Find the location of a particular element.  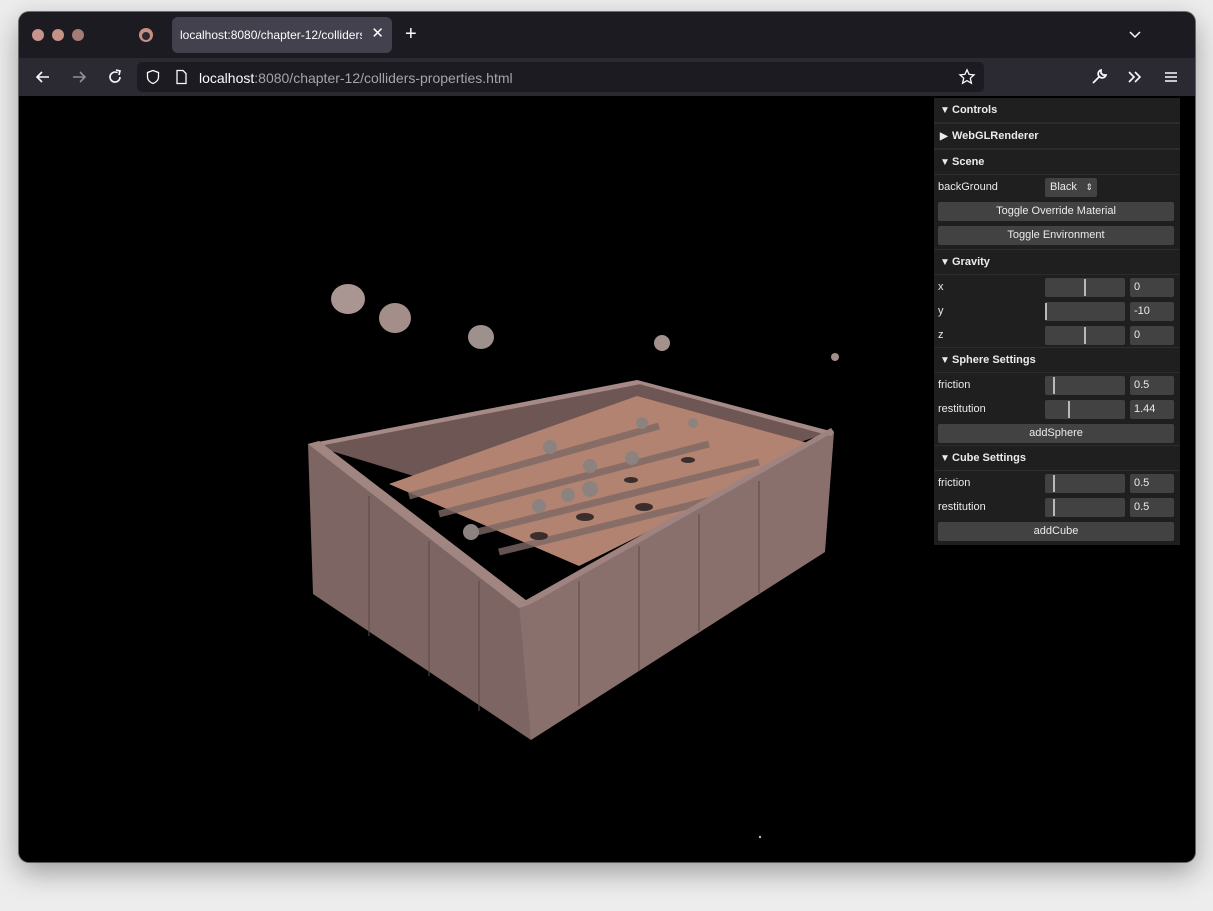

gravity-x-input: 0 is located at coordinates (1152, 287).